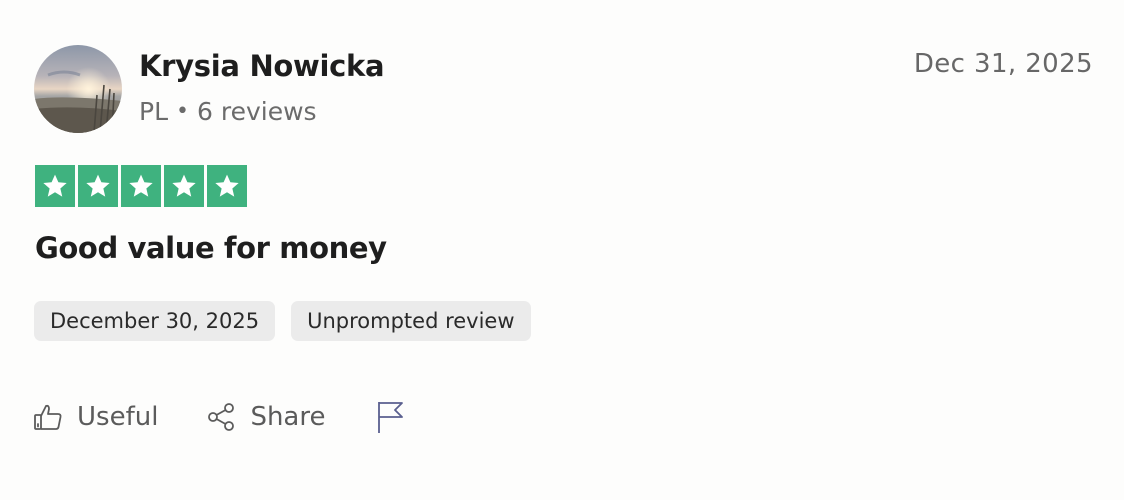 The width and height of the screenshot is (1124, 500). What do you see at coordinates (48, 417) in the screenshot?
I see `thumbs-up-icon` at bounding box center [48, 417].